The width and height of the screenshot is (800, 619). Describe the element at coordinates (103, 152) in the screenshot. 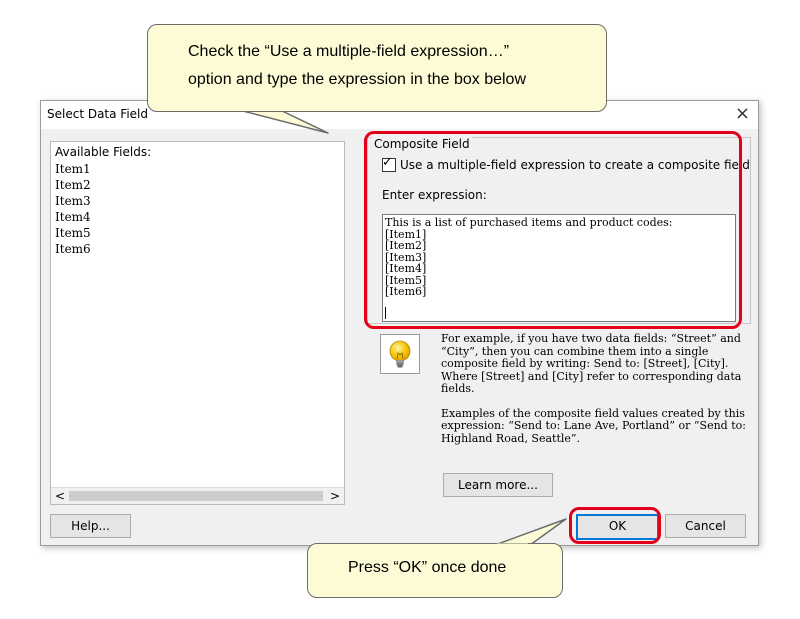

I see `available-fields-header: Available Fields:` at that location.